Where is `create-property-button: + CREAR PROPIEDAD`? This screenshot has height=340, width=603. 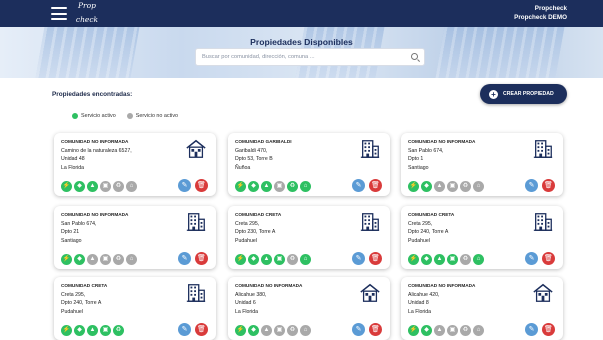 create-property-button: + CREAR PROPIEDAD is located at coordinates (523, 94).